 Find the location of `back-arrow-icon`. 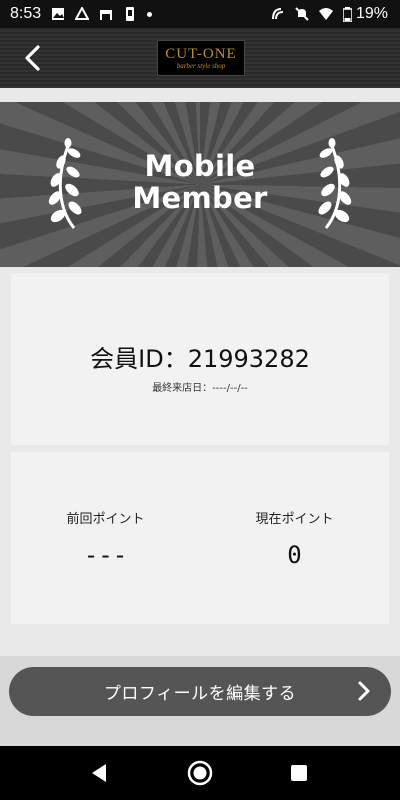

back-arrow-icon is located at coordinates (32, 58).